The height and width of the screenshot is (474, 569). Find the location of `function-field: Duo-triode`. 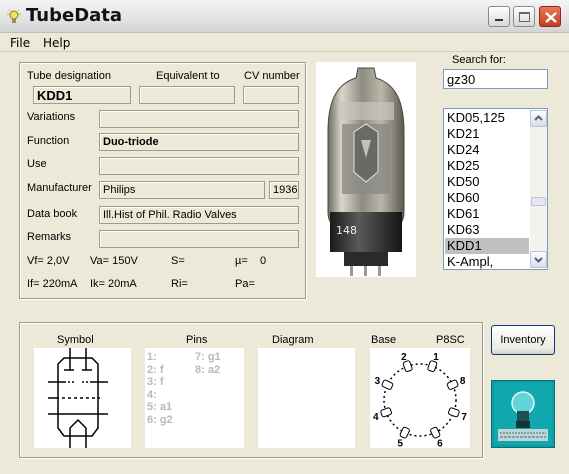

function-field: Duo-triode is located at coordinates (199, 142).